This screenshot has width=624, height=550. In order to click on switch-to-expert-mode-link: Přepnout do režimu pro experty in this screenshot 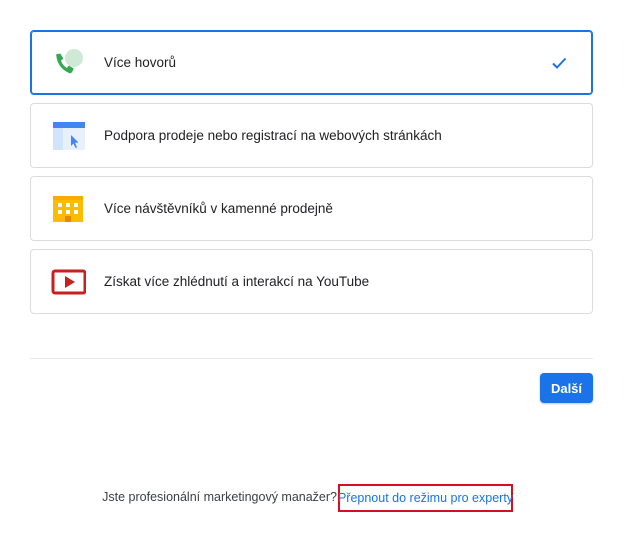, I will do `click(425, 498)`.